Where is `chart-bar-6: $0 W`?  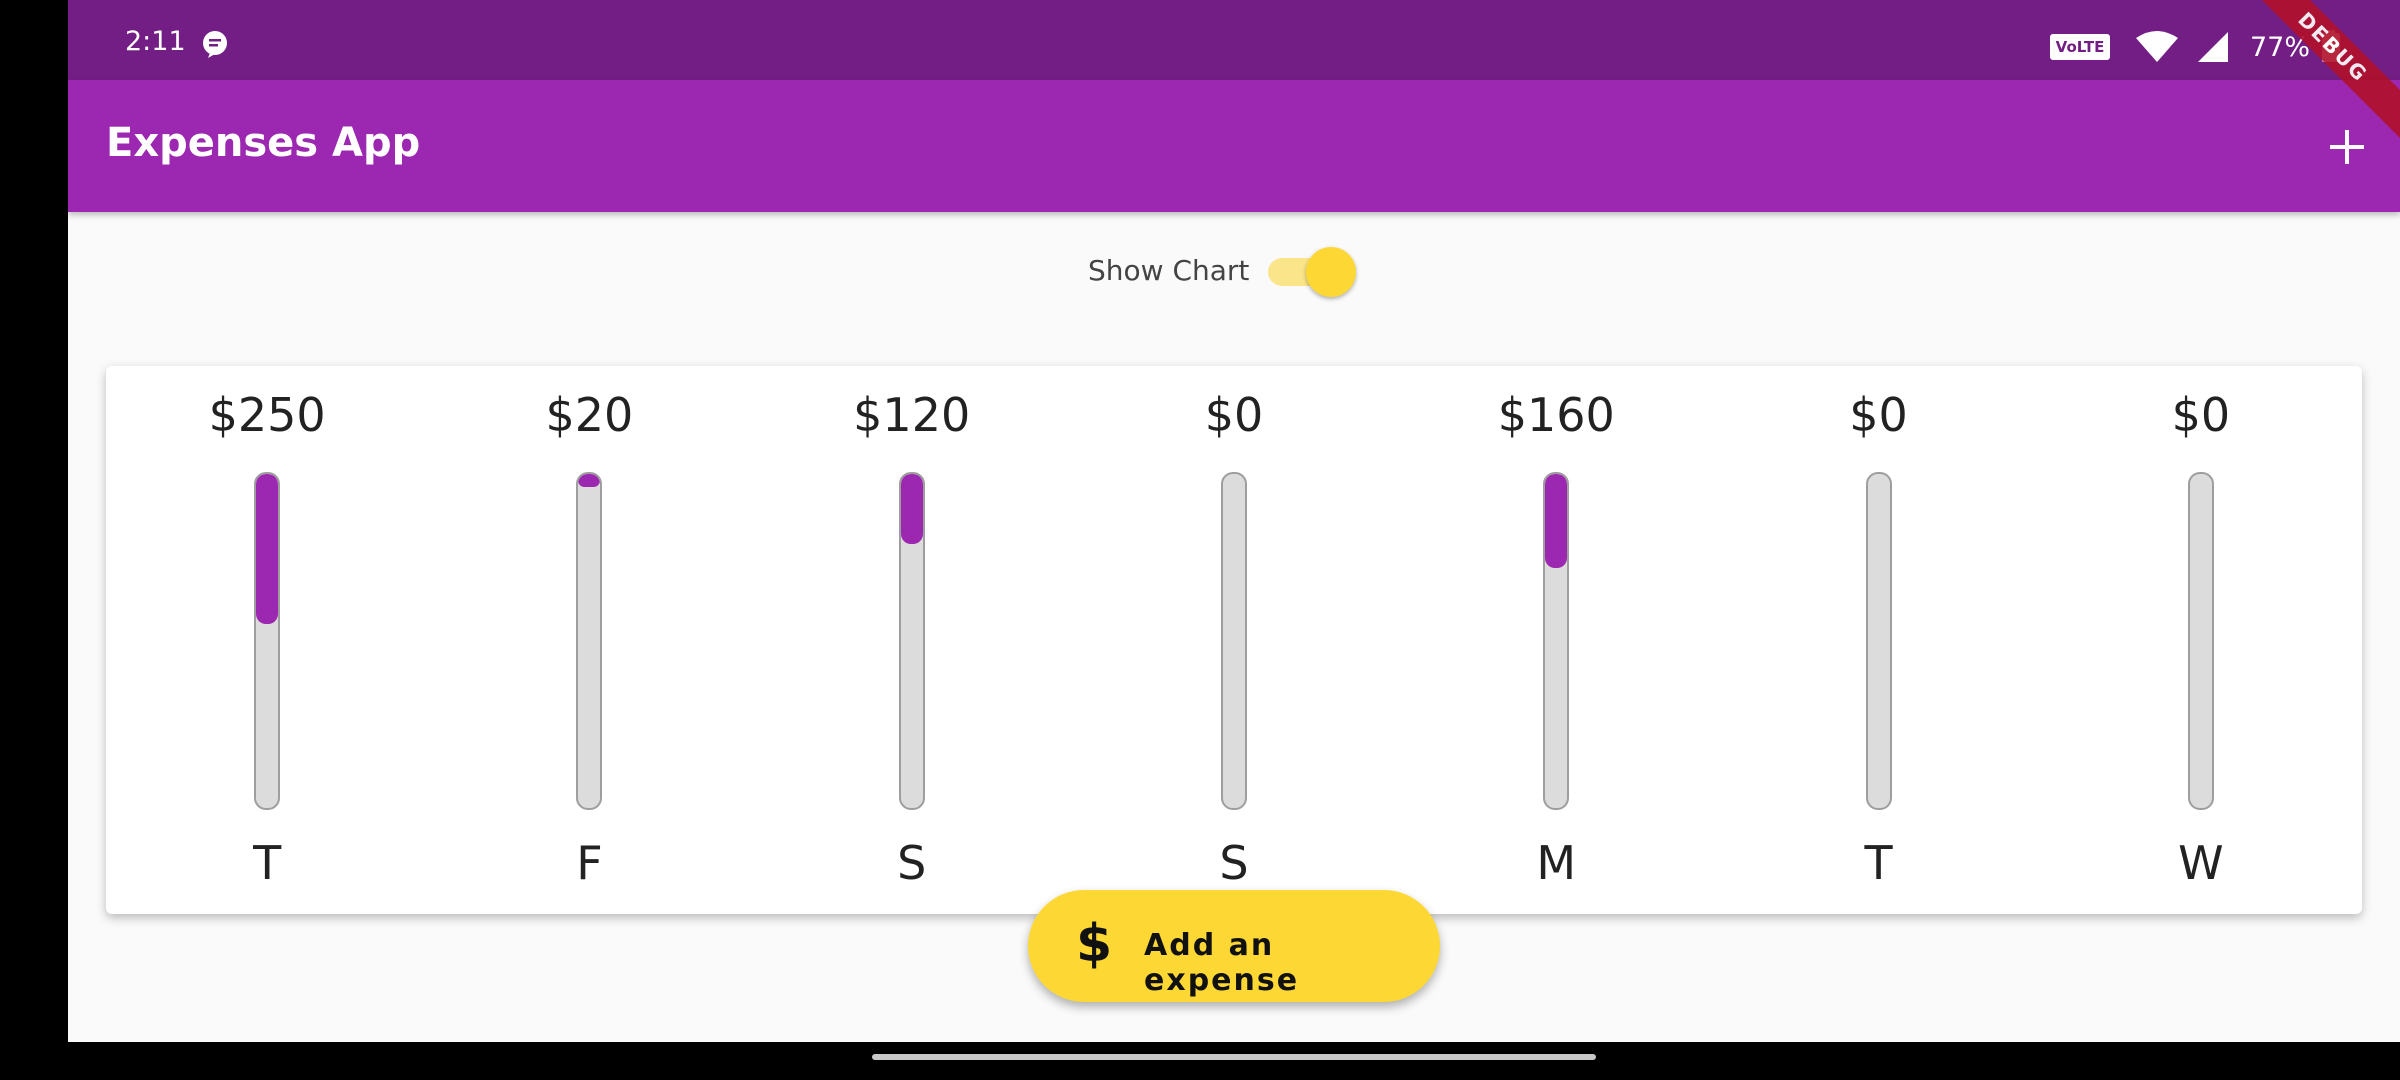
chart-bar-6: $0 W is located at coordinates (2201, 640).